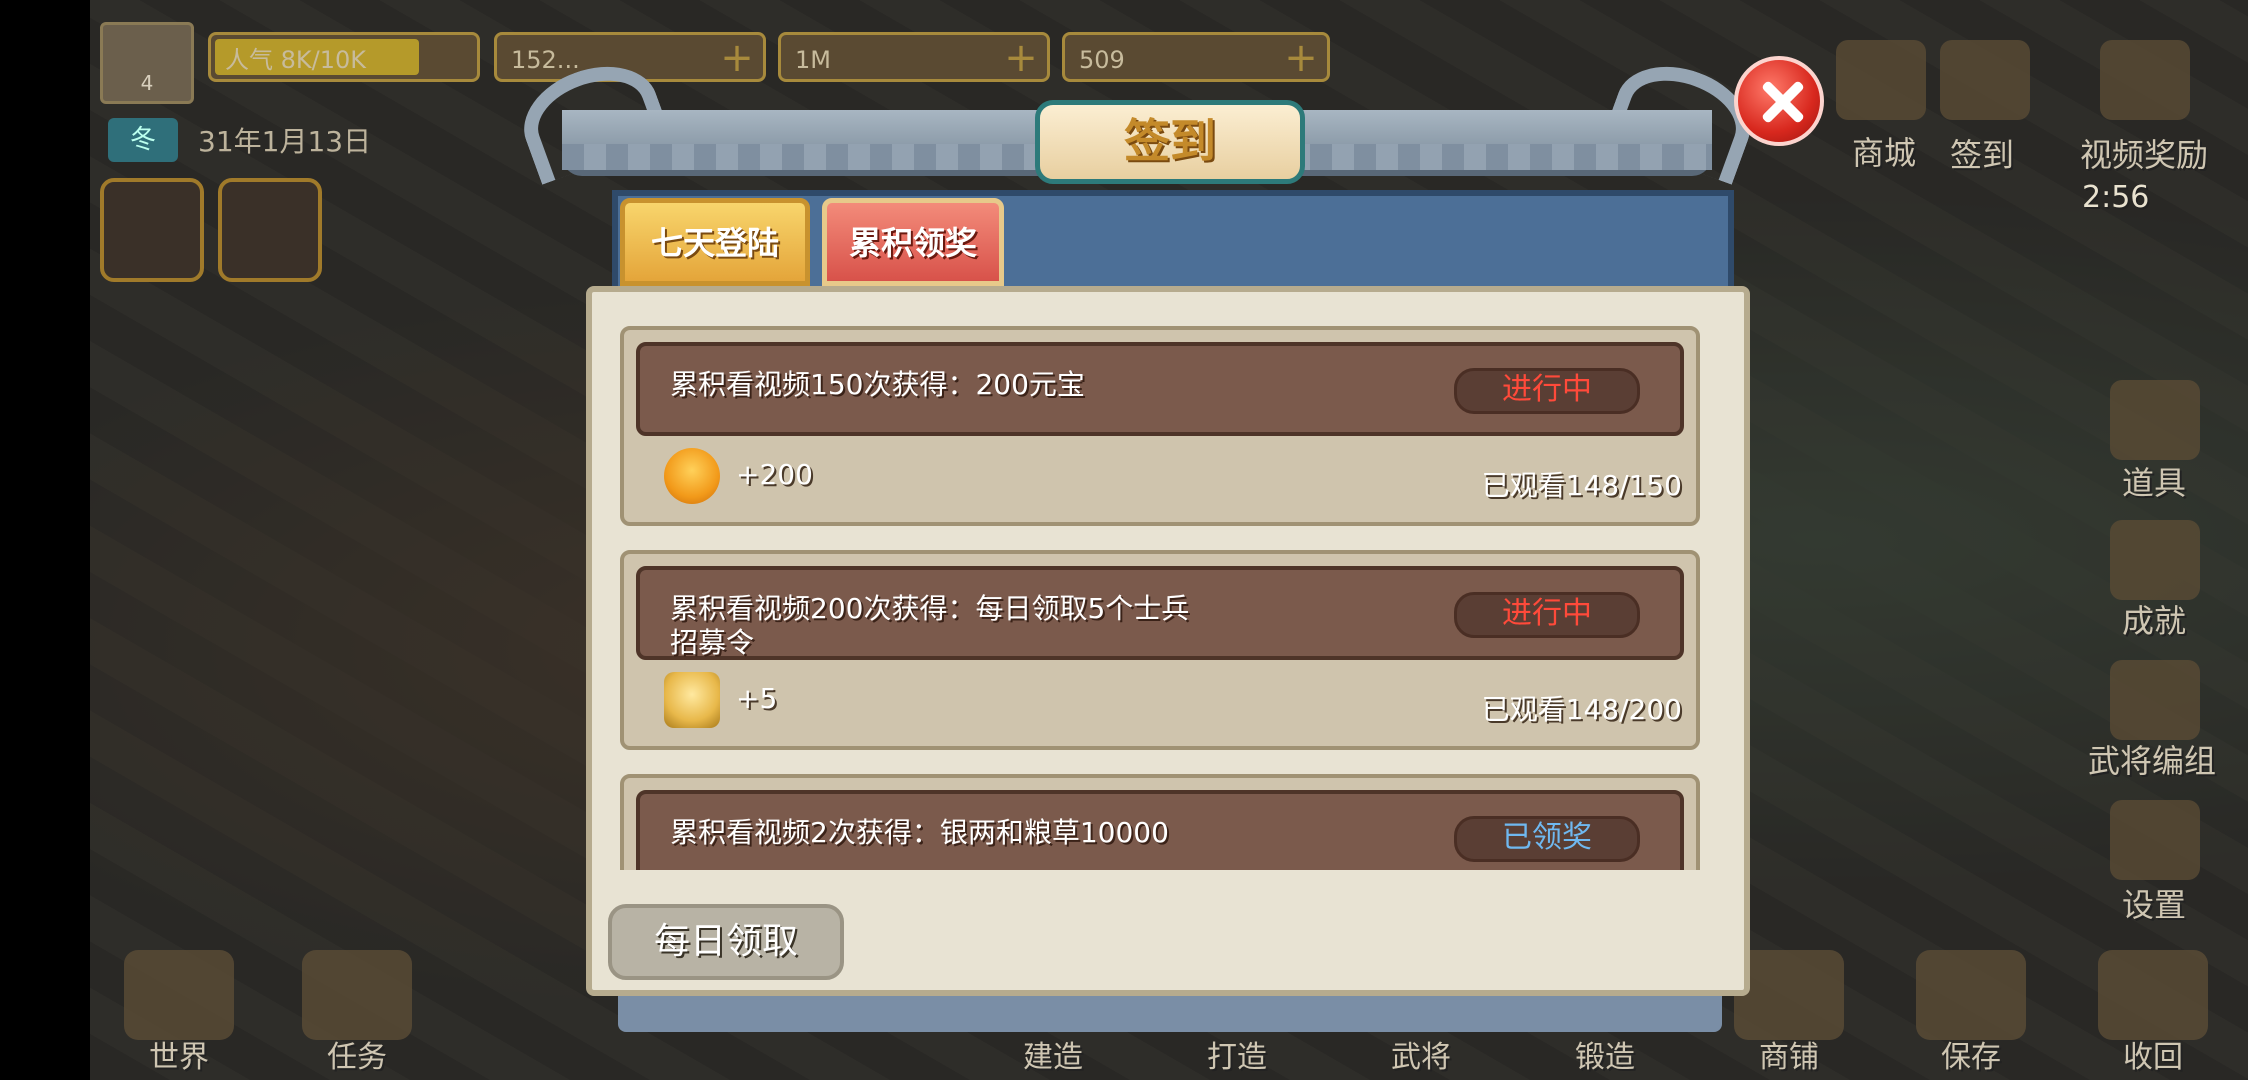 The height and width of the screenshot is (1080, 2248). What do you see at coordinates (285, 141) in the screenshot?
I see `game-date: 31年1月13日` at bounding box center [285, 141].